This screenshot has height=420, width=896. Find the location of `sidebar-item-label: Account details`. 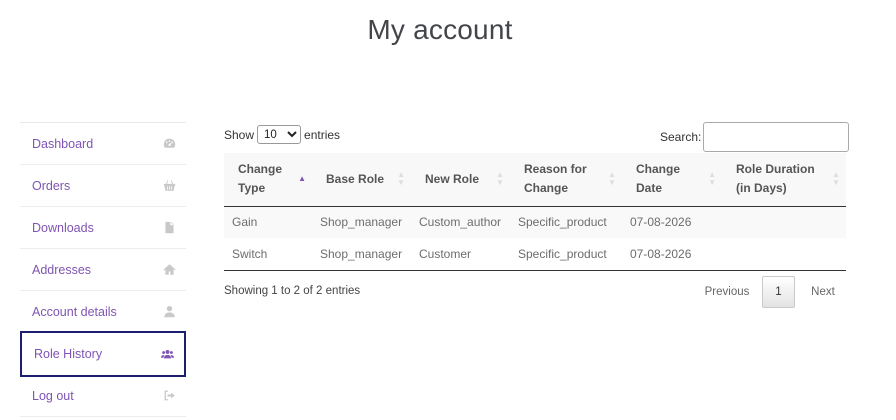

sidebar-item-label: Account details is located at coordinates (74, 311).